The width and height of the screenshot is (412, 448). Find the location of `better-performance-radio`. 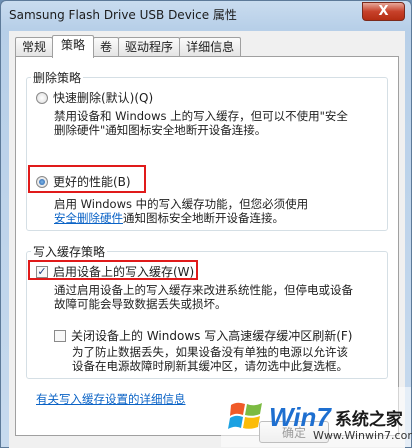

better-performance-radio is located at coordinates (42, 181).